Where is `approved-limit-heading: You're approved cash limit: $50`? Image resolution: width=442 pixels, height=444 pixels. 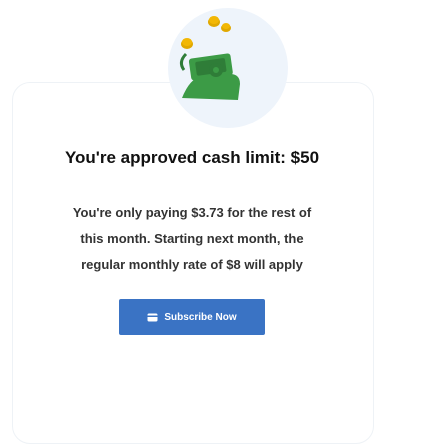
approved-limit-heading: You're approved cash limit: $50 is located at coordinates (192, 157).